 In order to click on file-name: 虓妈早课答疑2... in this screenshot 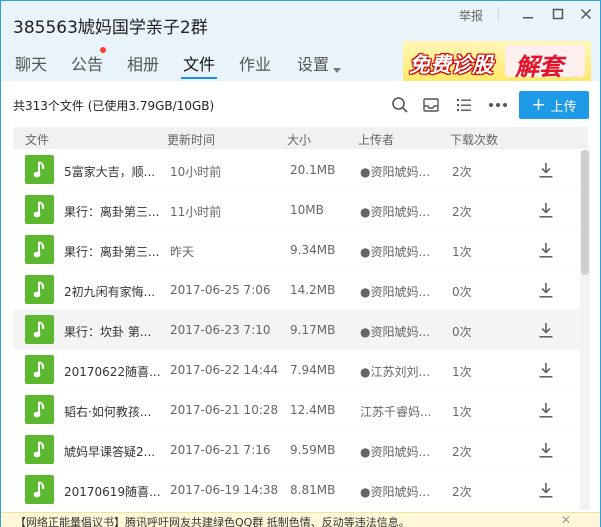, I will do `click(114, 451)`.